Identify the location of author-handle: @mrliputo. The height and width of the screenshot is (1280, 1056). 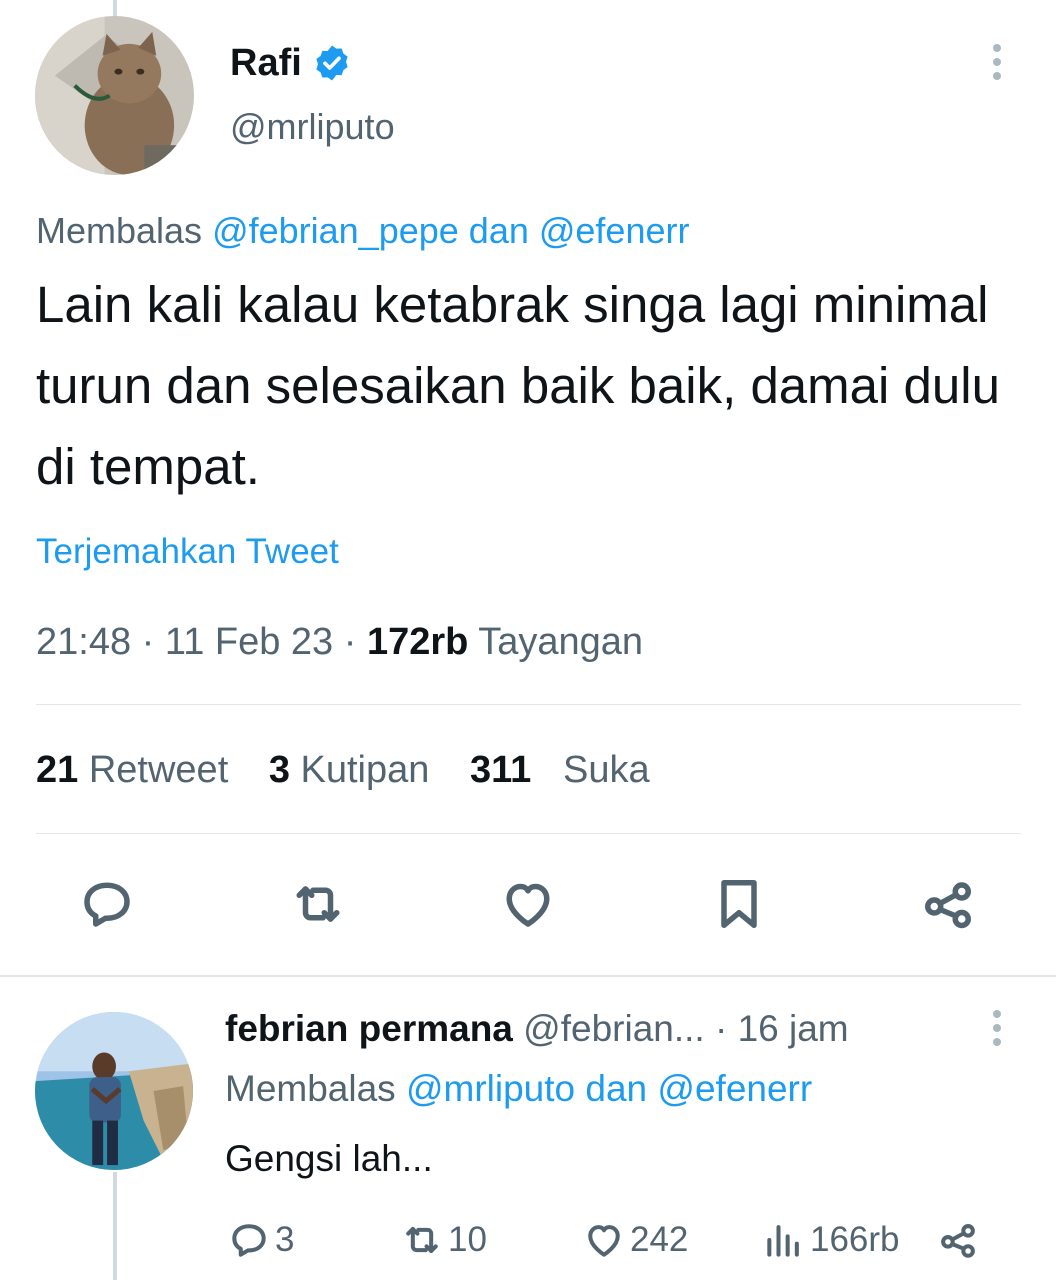
(312, 127).